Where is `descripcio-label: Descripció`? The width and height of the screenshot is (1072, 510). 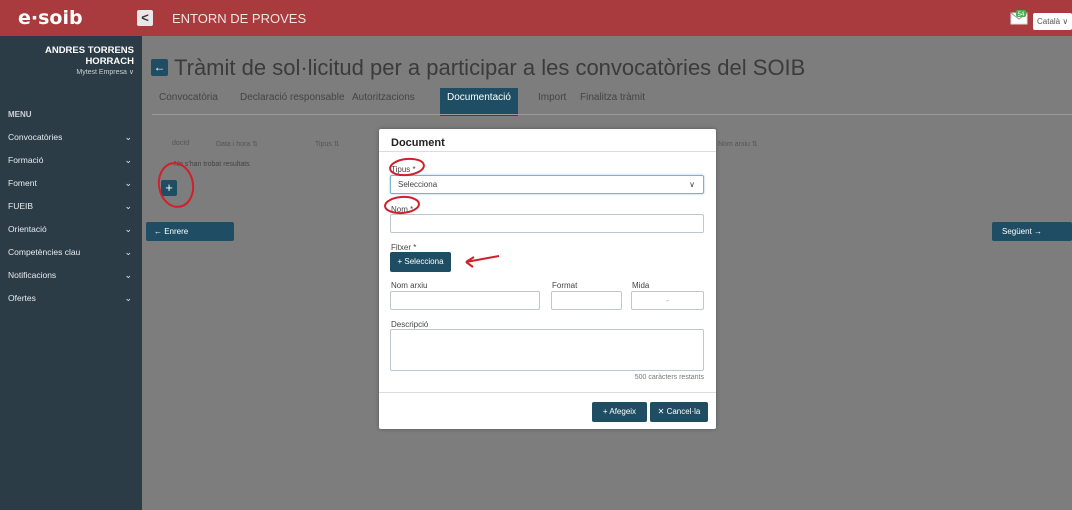
descripcio-label: Descripció is located at coordinates (410, 324).